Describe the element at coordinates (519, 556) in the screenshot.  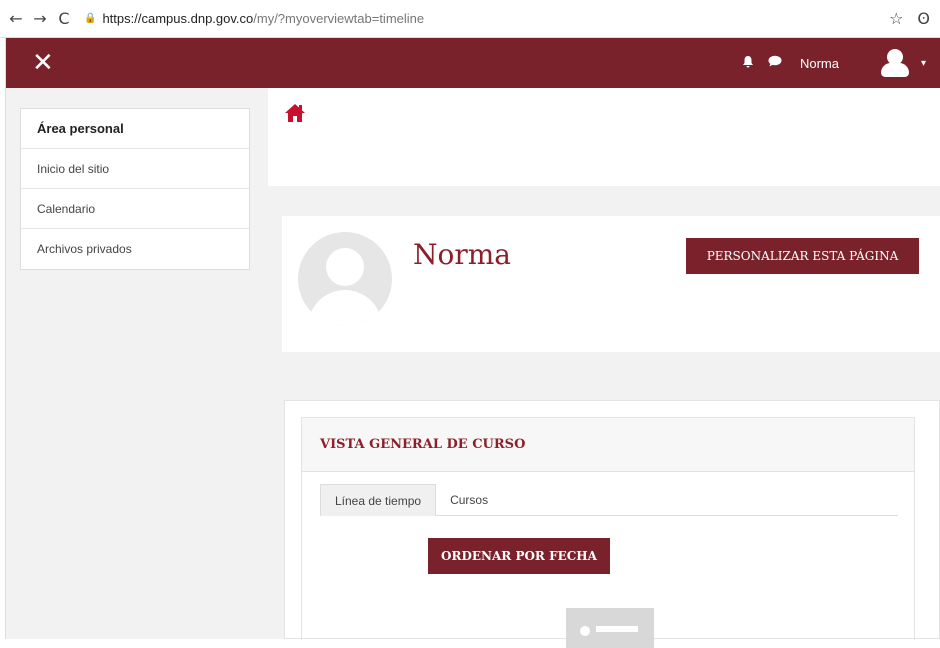
I see `sort-by-date-button: ORDENAR POR FECHA` at that location.